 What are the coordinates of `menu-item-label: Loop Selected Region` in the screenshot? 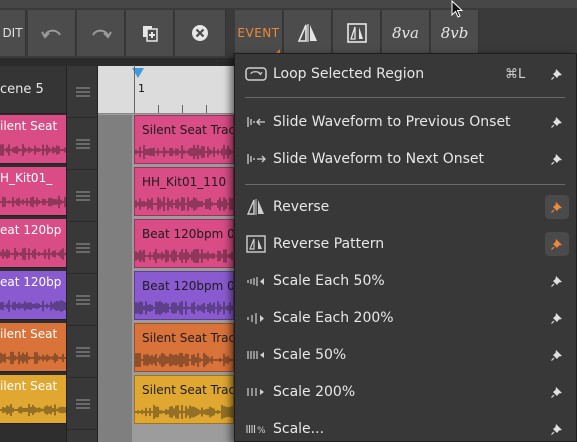 It's located at (349, 74).